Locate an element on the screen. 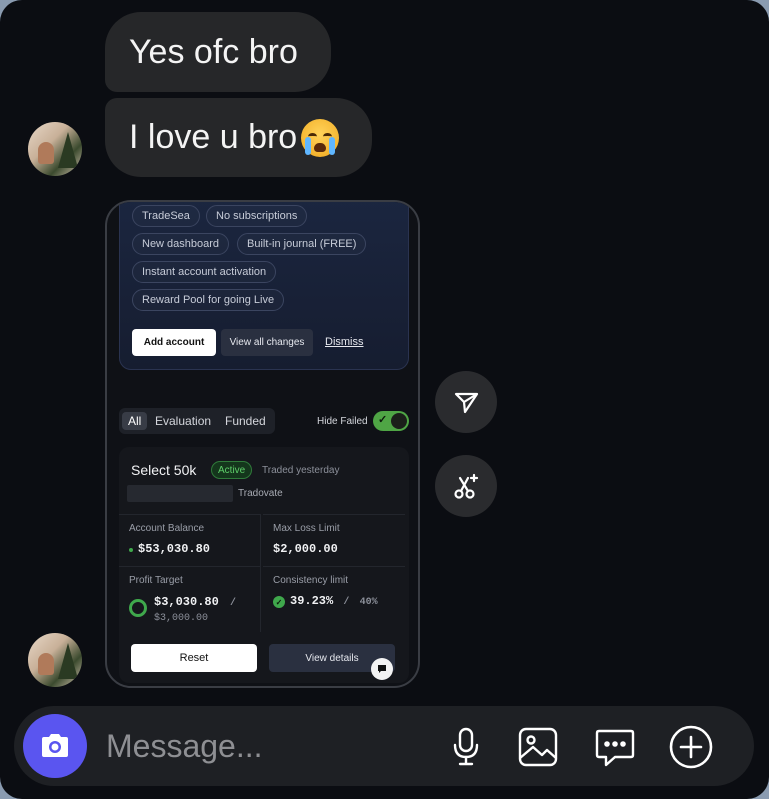 The width and height of the screenshot is (769, 799). message-text: I love u bro is located at coordinates (213, 137).